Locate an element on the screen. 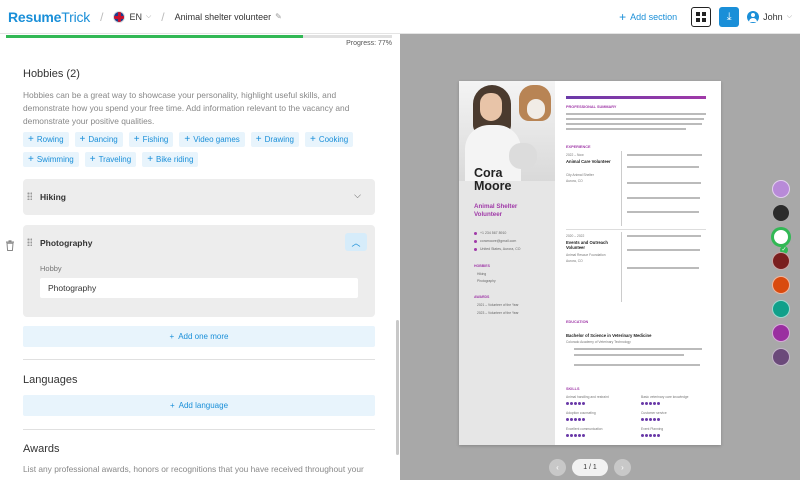 The height and width of the screenshot is (480, 800). next-page-button: › is located at coordinates (622, 467).